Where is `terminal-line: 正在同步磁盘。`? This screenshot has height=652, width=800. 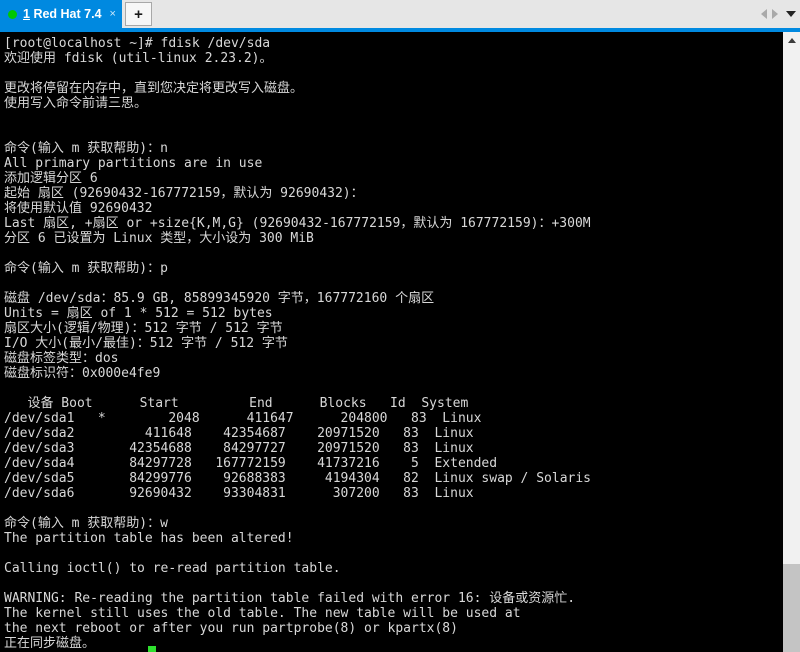
terminal-line: 正在同步磁盘。 is located at coordinates (50, 643).